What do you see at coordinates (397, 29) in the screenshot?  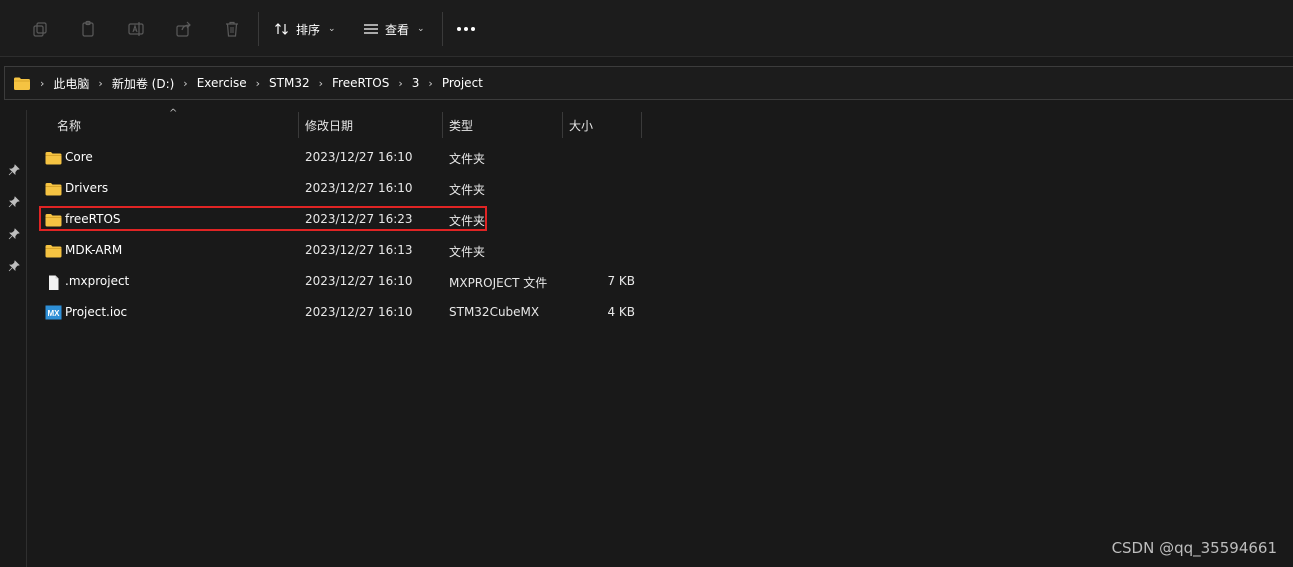 I see `view-label: 查看` at bounding box center [397, 29].